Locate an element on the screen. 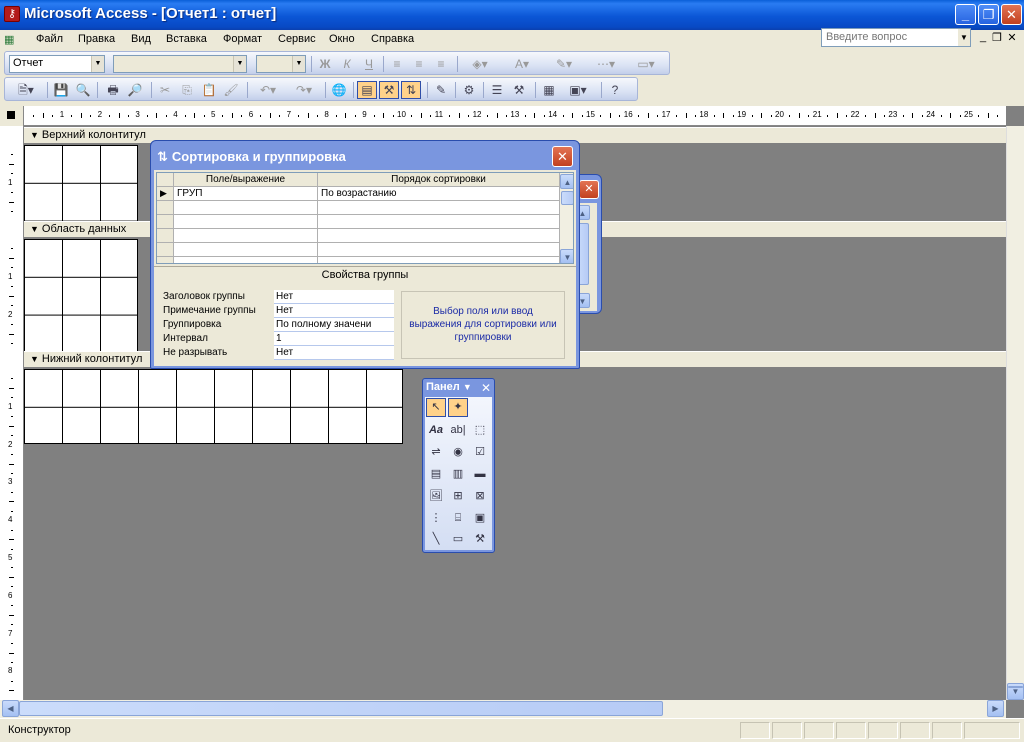  chevron-down-icon: ▼ is located at coordinates (467, 387).